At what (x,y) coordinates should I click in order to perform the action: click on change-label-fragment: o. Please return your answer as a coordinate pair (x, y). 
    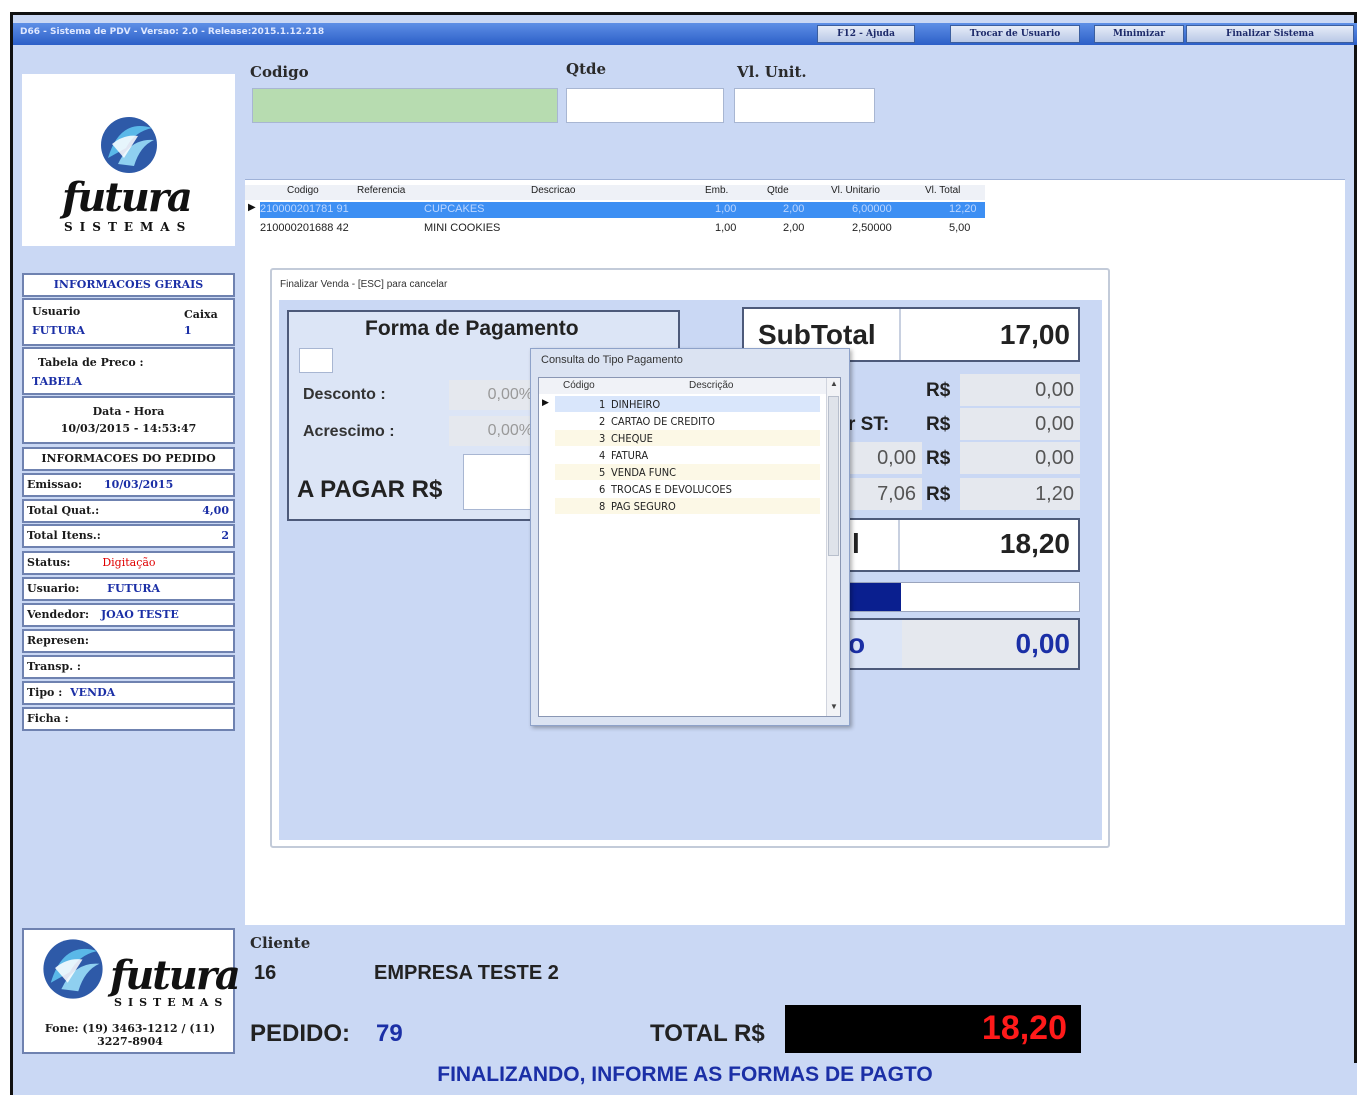
    Looking at the image, I should click on (857, 643).